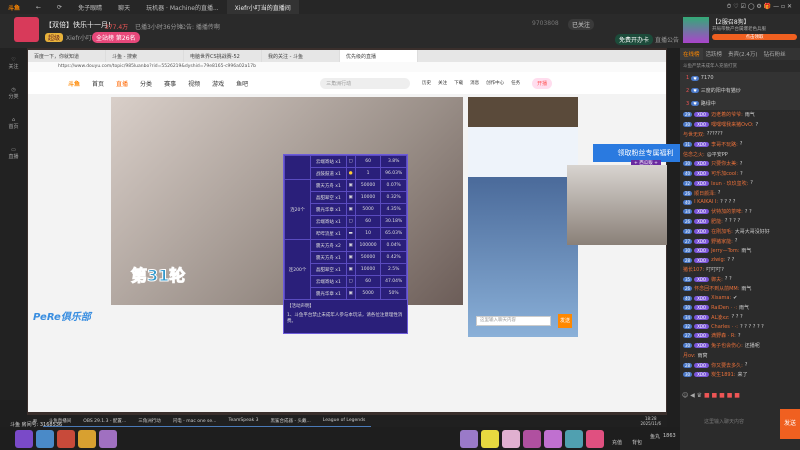 The height and width of the screenshot is (450, 800). I want to click on chat-nick: I KAIKAI I:, so click(706, 202).